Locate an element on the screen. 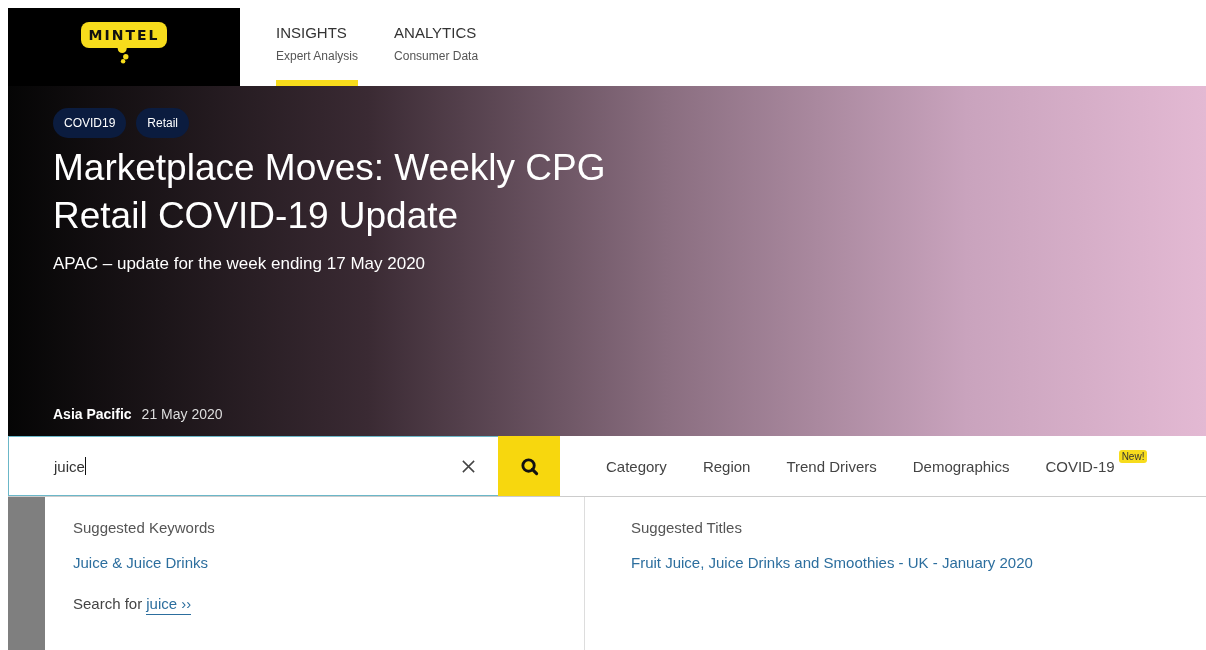  date-label: 21 May 2020 is located at coordinates (182, 414).